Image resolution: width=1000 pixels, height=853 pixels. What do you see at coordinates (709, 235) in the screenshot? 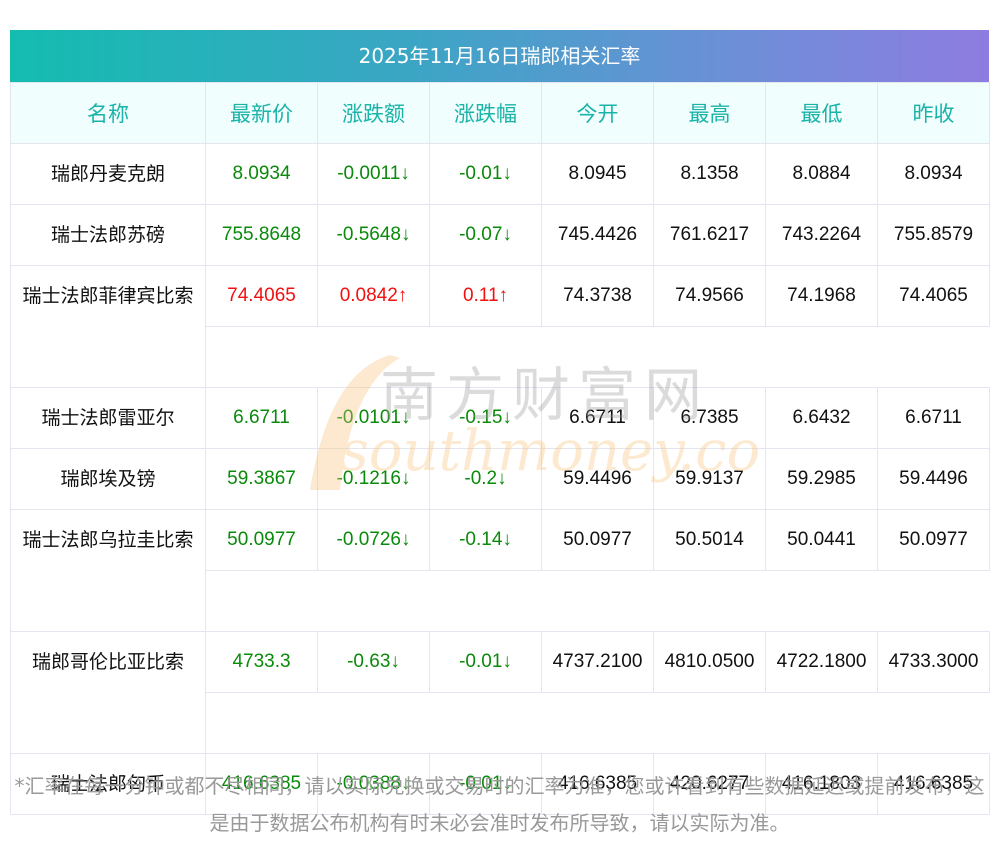
I see `high-price: 761.6217` at bounding box center [709, 235].